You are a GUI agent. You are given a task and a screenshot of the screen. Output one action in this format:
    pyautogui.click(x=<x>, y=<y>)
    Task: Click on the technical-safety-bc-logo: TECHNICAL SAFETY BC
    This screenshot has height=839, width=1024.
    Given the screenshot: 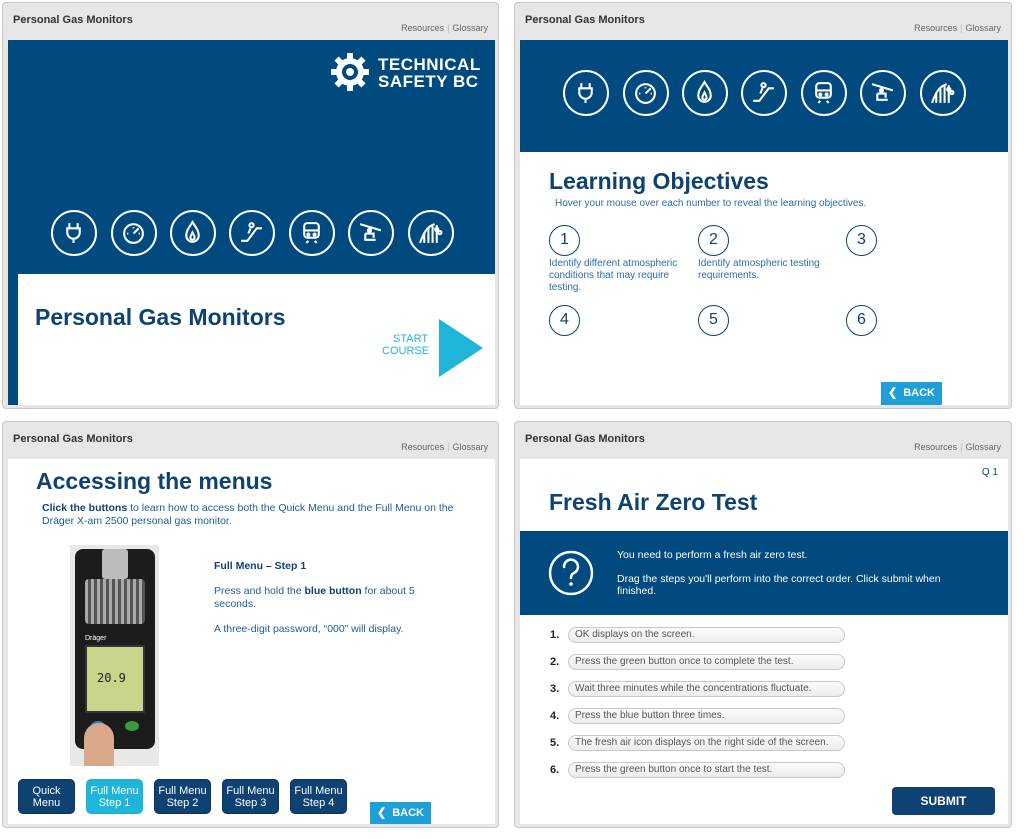 What is the action you would take?
    pyautogui.click(x=408, y=72)
    